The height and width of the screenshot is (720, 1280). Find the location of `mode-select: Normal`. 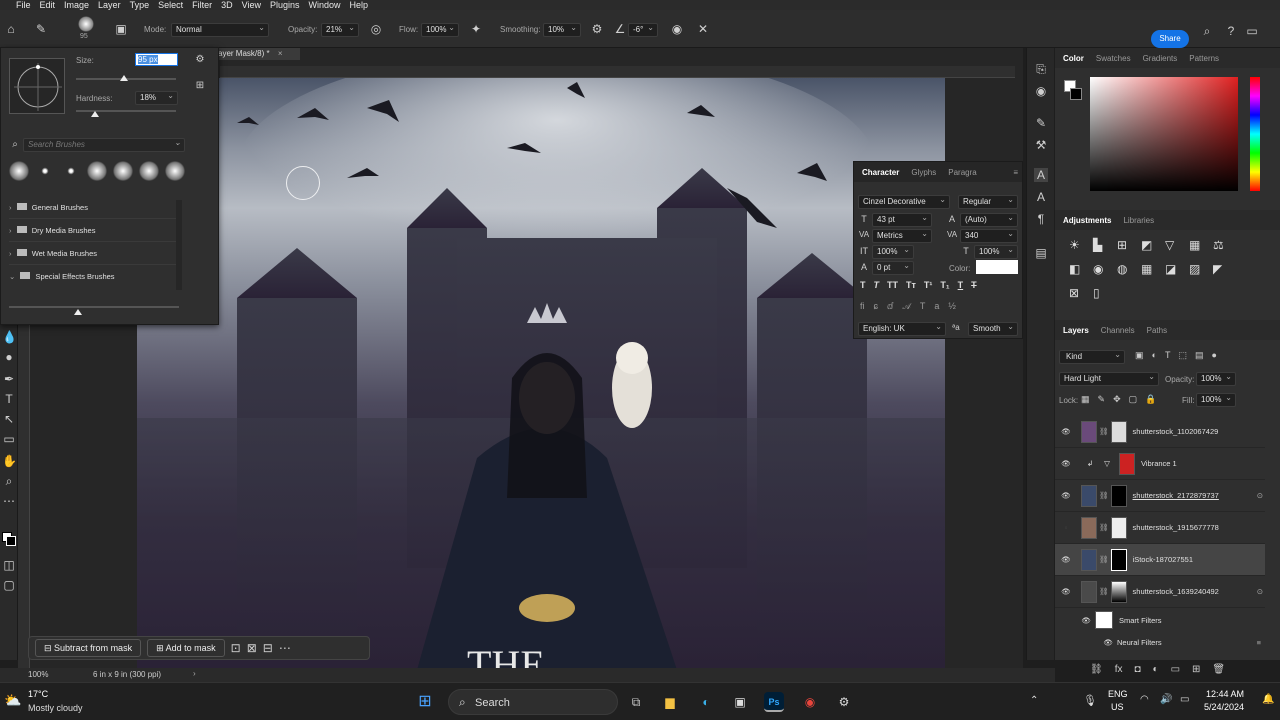

mode-select: Normal is located at coordinates (220, 29).